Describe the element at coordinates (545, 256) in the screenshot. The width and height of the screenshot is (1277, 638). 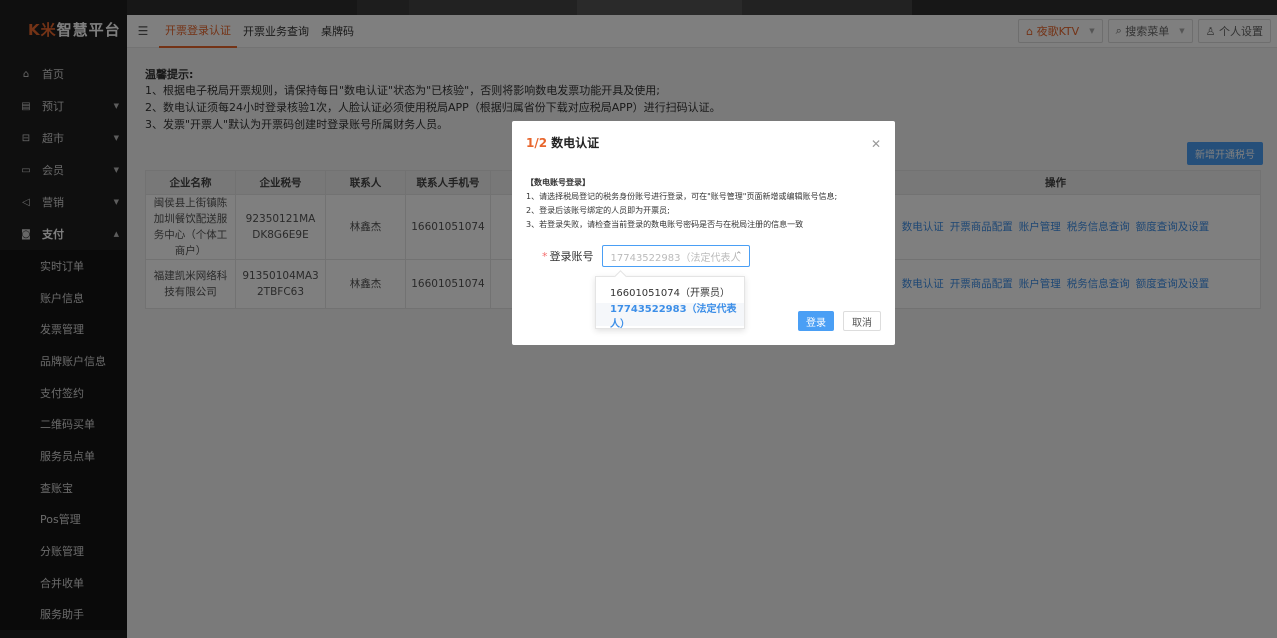
I see `required-mark: *` at that location.